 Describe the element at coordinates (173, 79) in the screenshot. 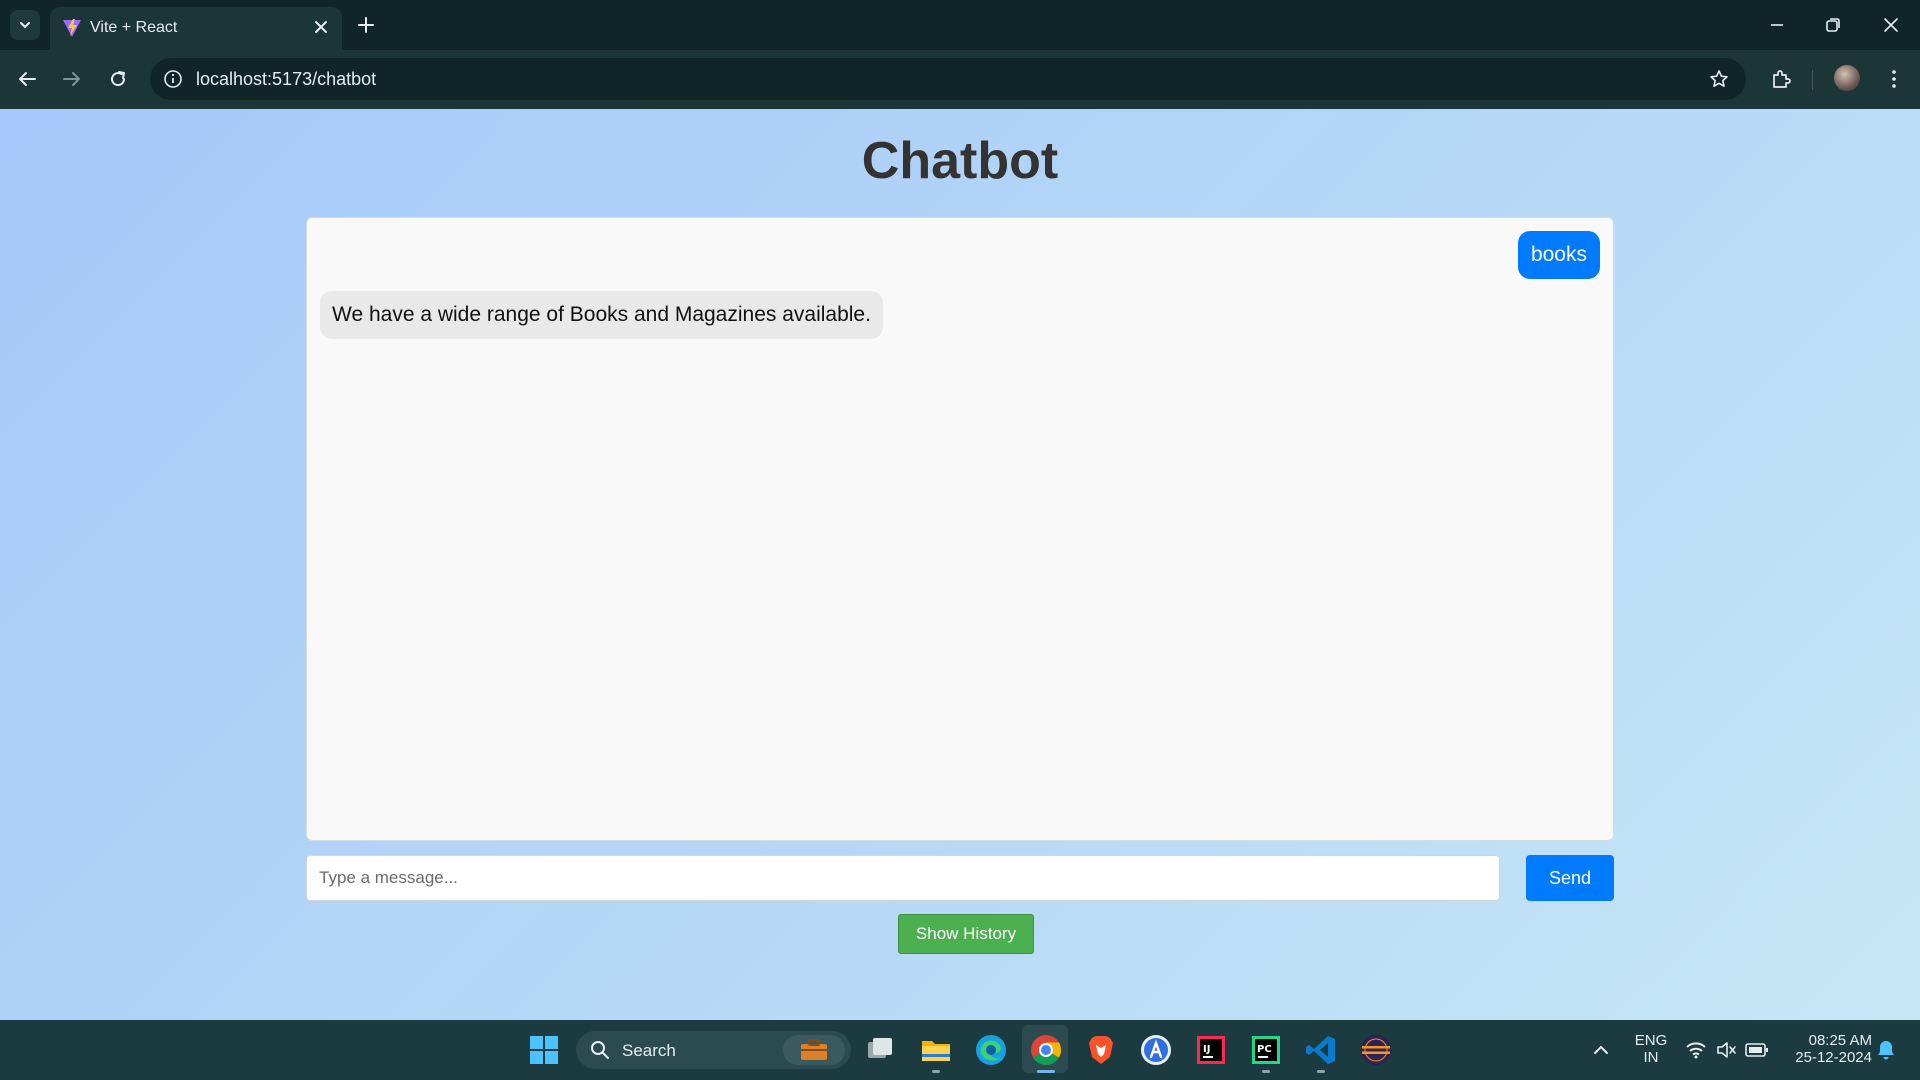

I see `site-info-icon` at that location.